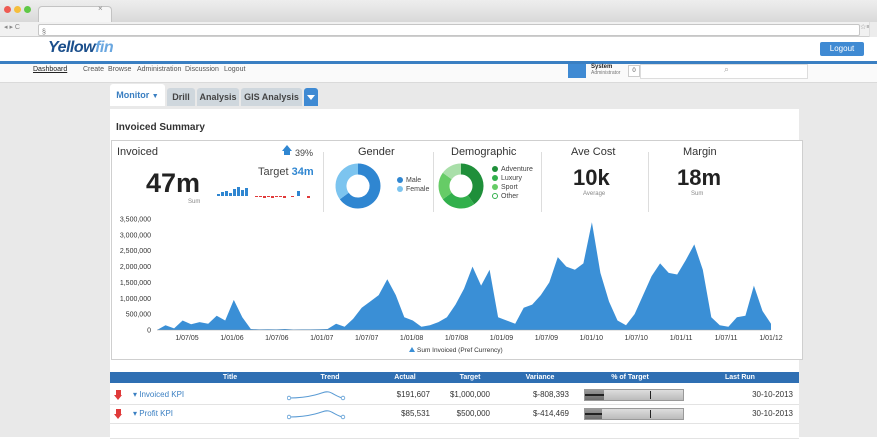  Describe the element at coordinates (153, 414) in the screenshot. I see `kpi-title-link: ▾ Profit KPI` at that location.